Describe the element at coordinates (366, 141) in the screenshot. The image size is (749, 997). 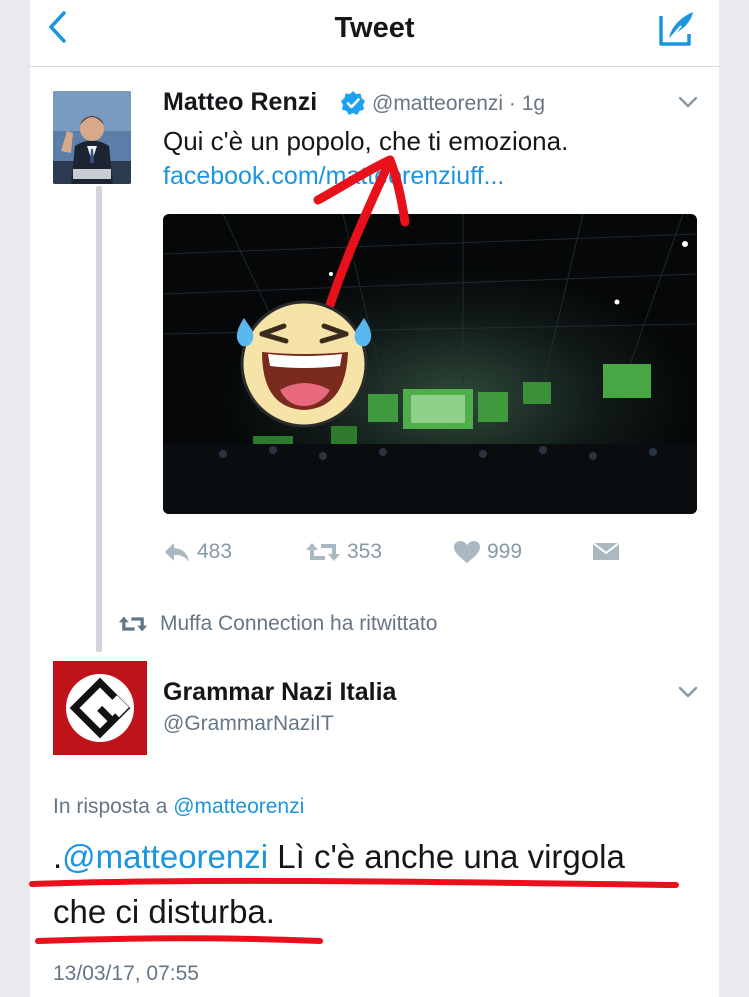
I see `tweet-text: Qui c'è un popolo, che ti emoziona.` at that location.